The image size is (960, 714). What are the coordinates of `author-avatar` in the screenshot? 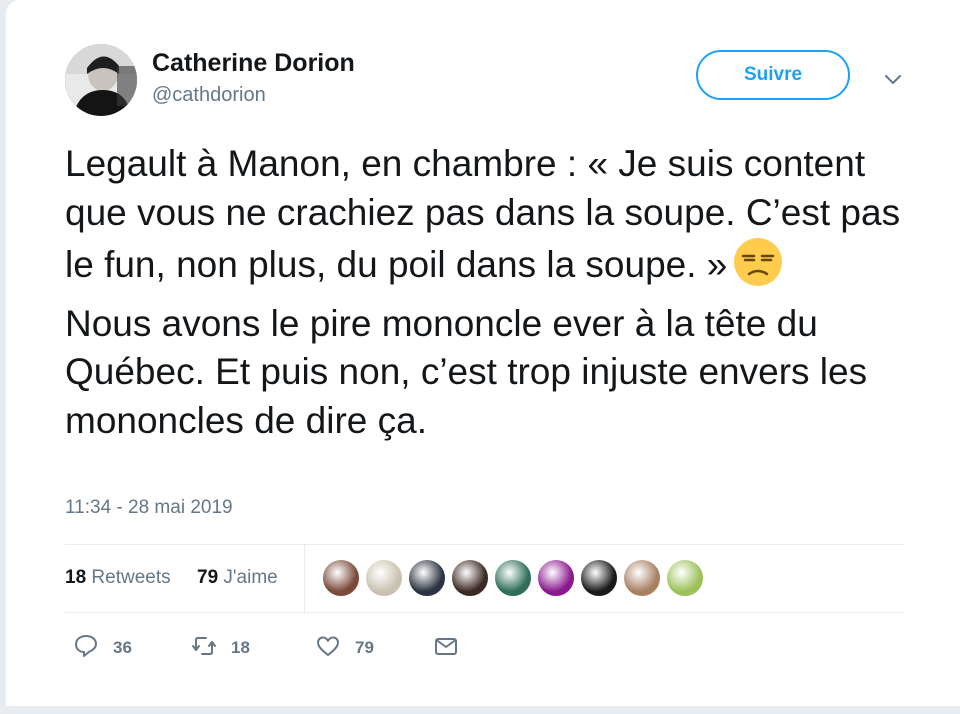 It's located at (101, 80).